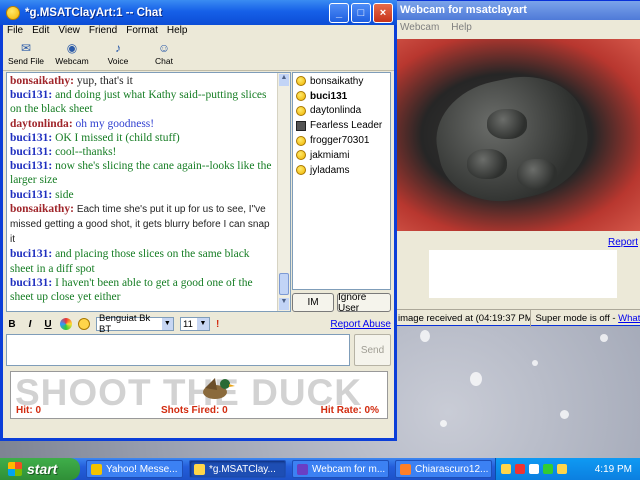  What do you see at coordinates (548, 469) in the screenshot?
I see `update-tray-icon` at bounding box center [548, 469].